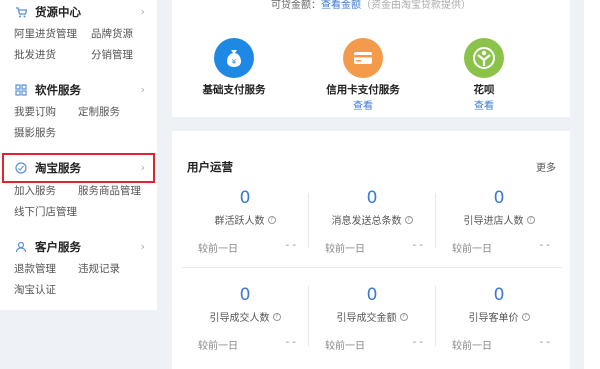 This screenshot has width=600, height=369. I want to click on link-join-service: 加入服务, so click(46, 190).